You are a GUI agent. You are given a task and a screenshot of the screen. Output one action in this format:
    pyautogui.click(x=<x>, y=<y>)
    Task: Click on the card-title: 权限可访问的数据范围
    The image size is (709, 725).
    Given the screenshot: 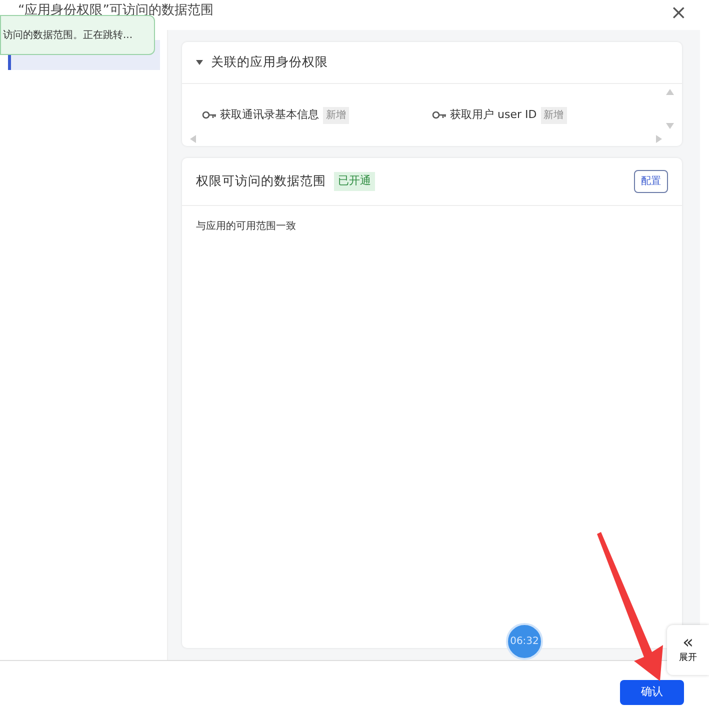 What is the action you would take?
    pyautogui.click(x=261, y=181)
    